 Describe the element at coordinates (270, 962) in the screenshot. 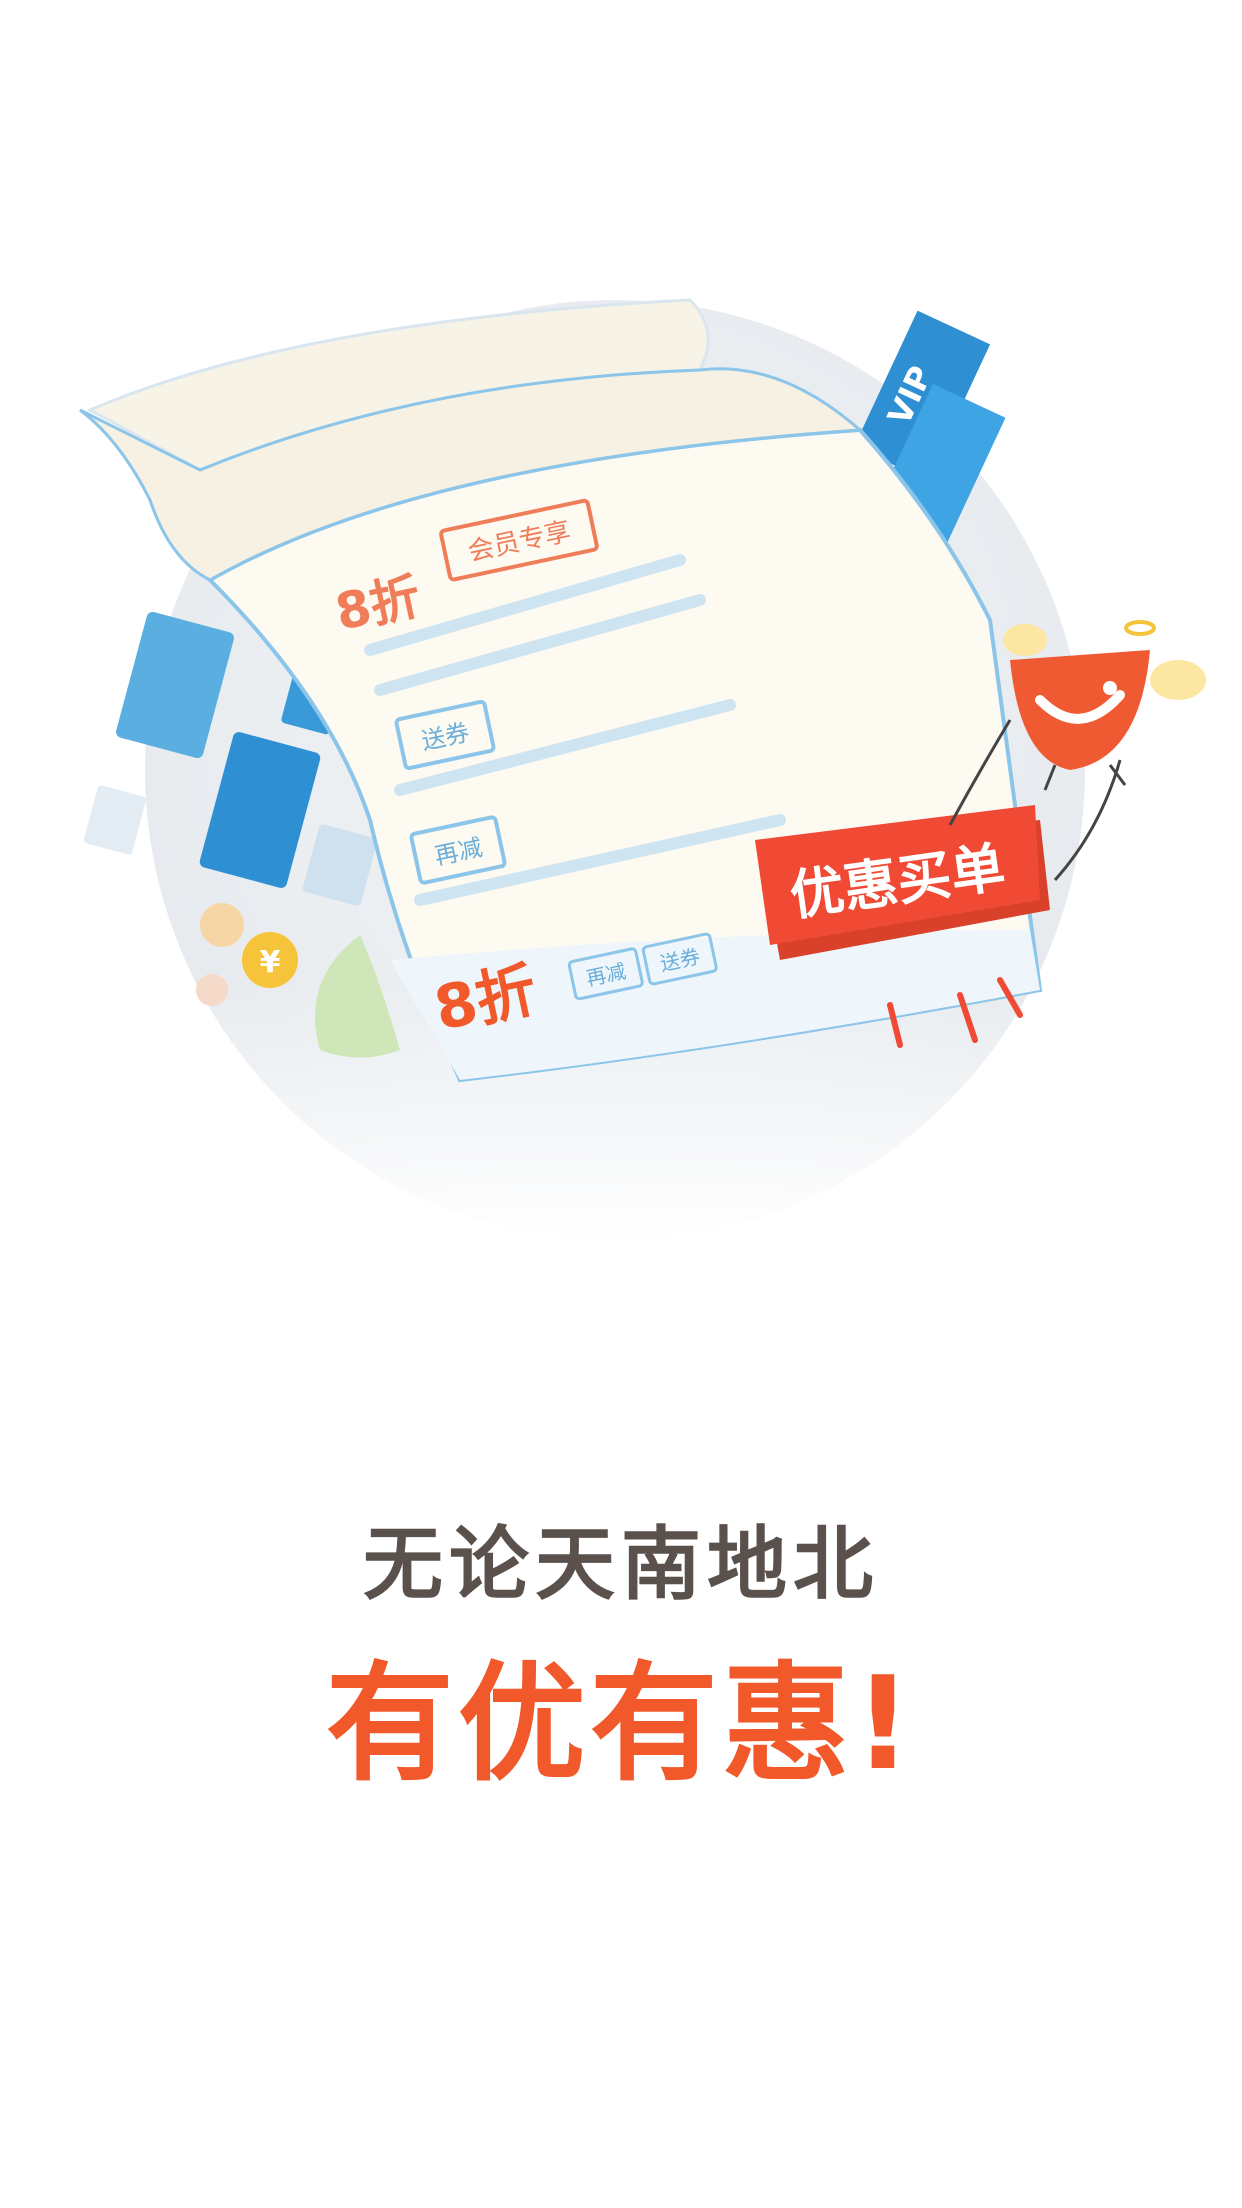

I see `coin-symbol: ¥` at that location.